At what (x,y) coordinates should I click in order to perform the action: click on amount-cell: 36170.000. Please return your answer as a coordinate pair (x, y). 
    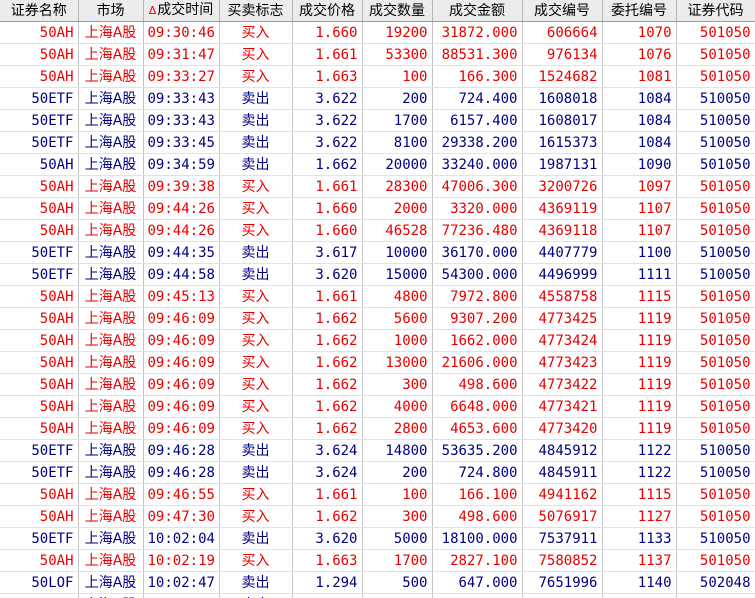
    Looking at the image, I should click on (477, 252).